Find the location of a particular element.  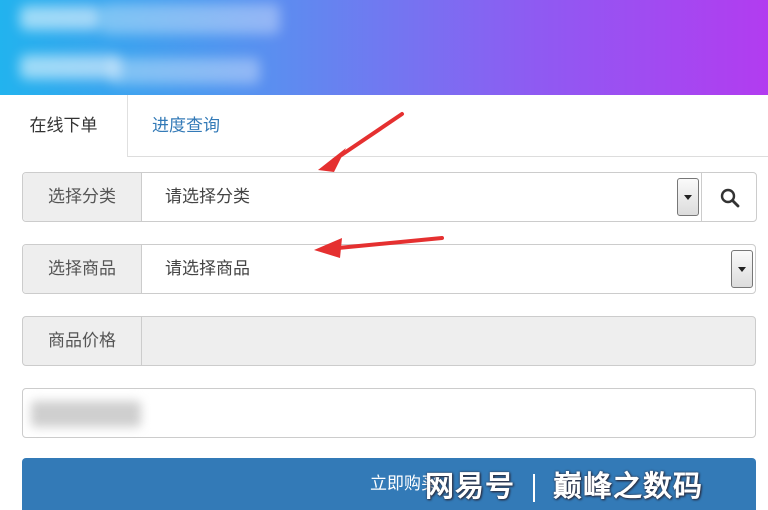

annotation-arrows is located at coordinates (379, 185).